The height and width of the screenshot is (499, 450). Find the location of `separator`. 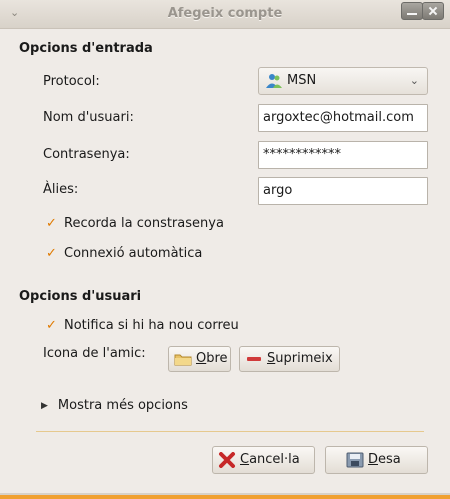

separator is located at coordinates (230, 431).